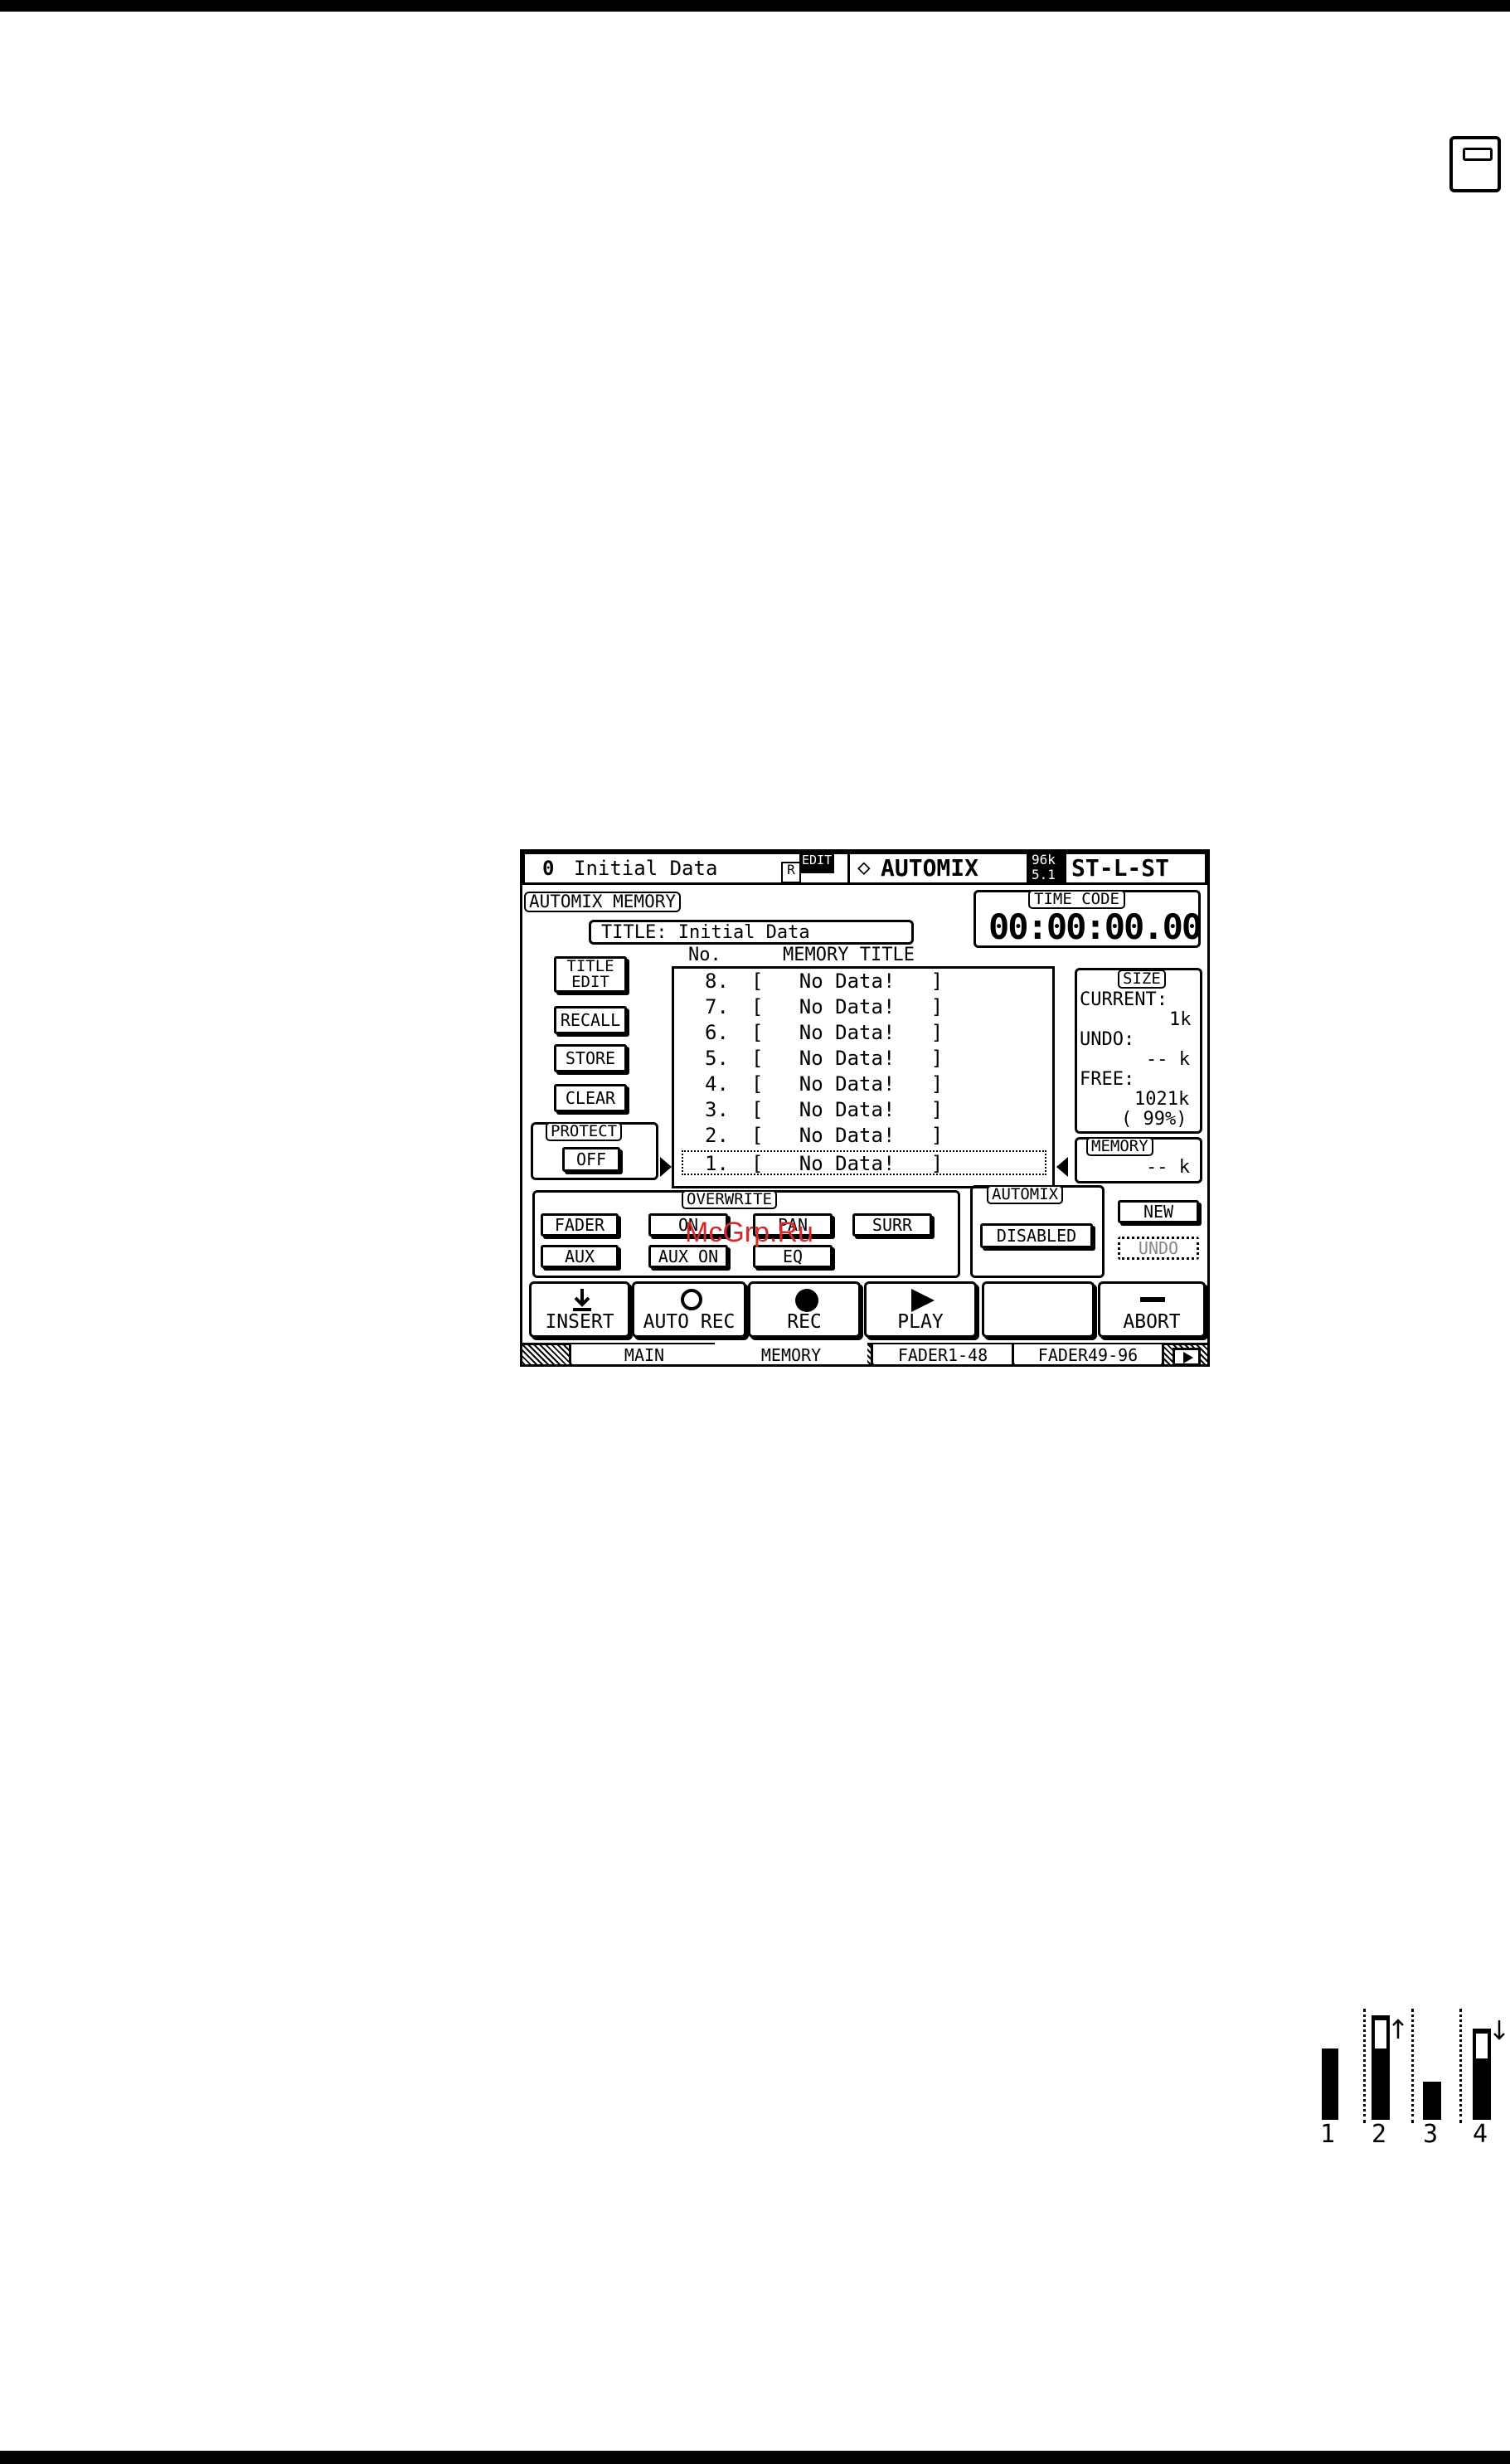 The image size is (1510, 2464). Describe the element at coordinates (943, 1354) in the screenshot. I see `tab-fader1-48: FADER1-48` at that location.